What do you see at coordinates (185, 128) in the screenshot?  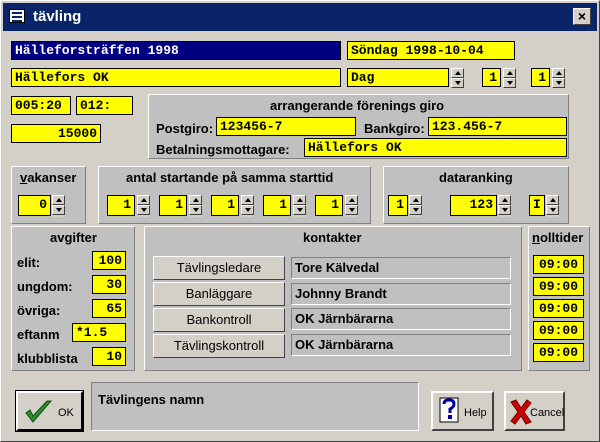 I see `postgiro-label: Postgiro:` at bounding box center [185, 128].